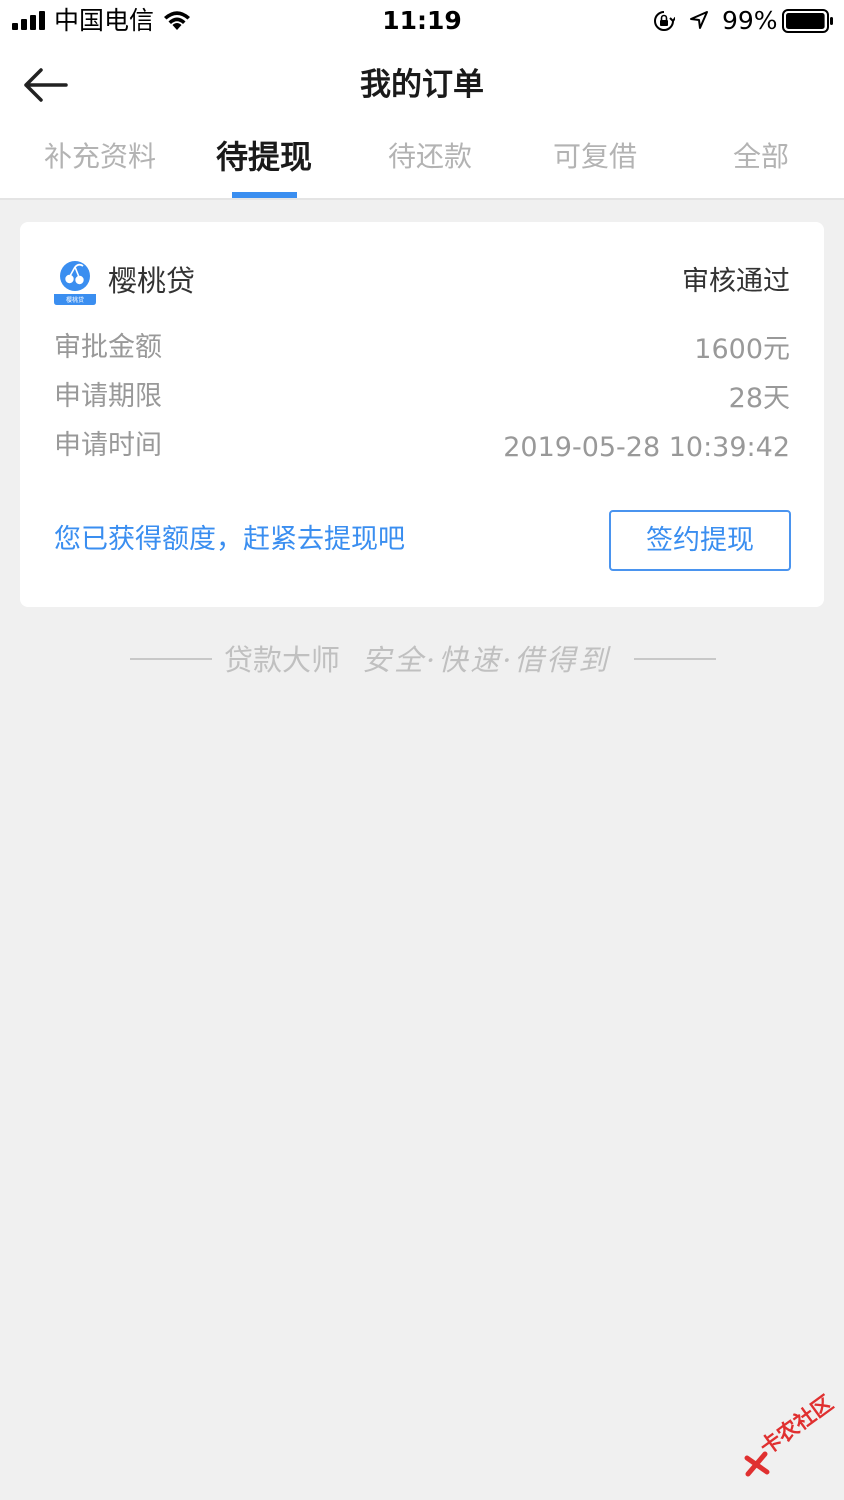  I want to click on slogan-divider-left, so click(171, 659).